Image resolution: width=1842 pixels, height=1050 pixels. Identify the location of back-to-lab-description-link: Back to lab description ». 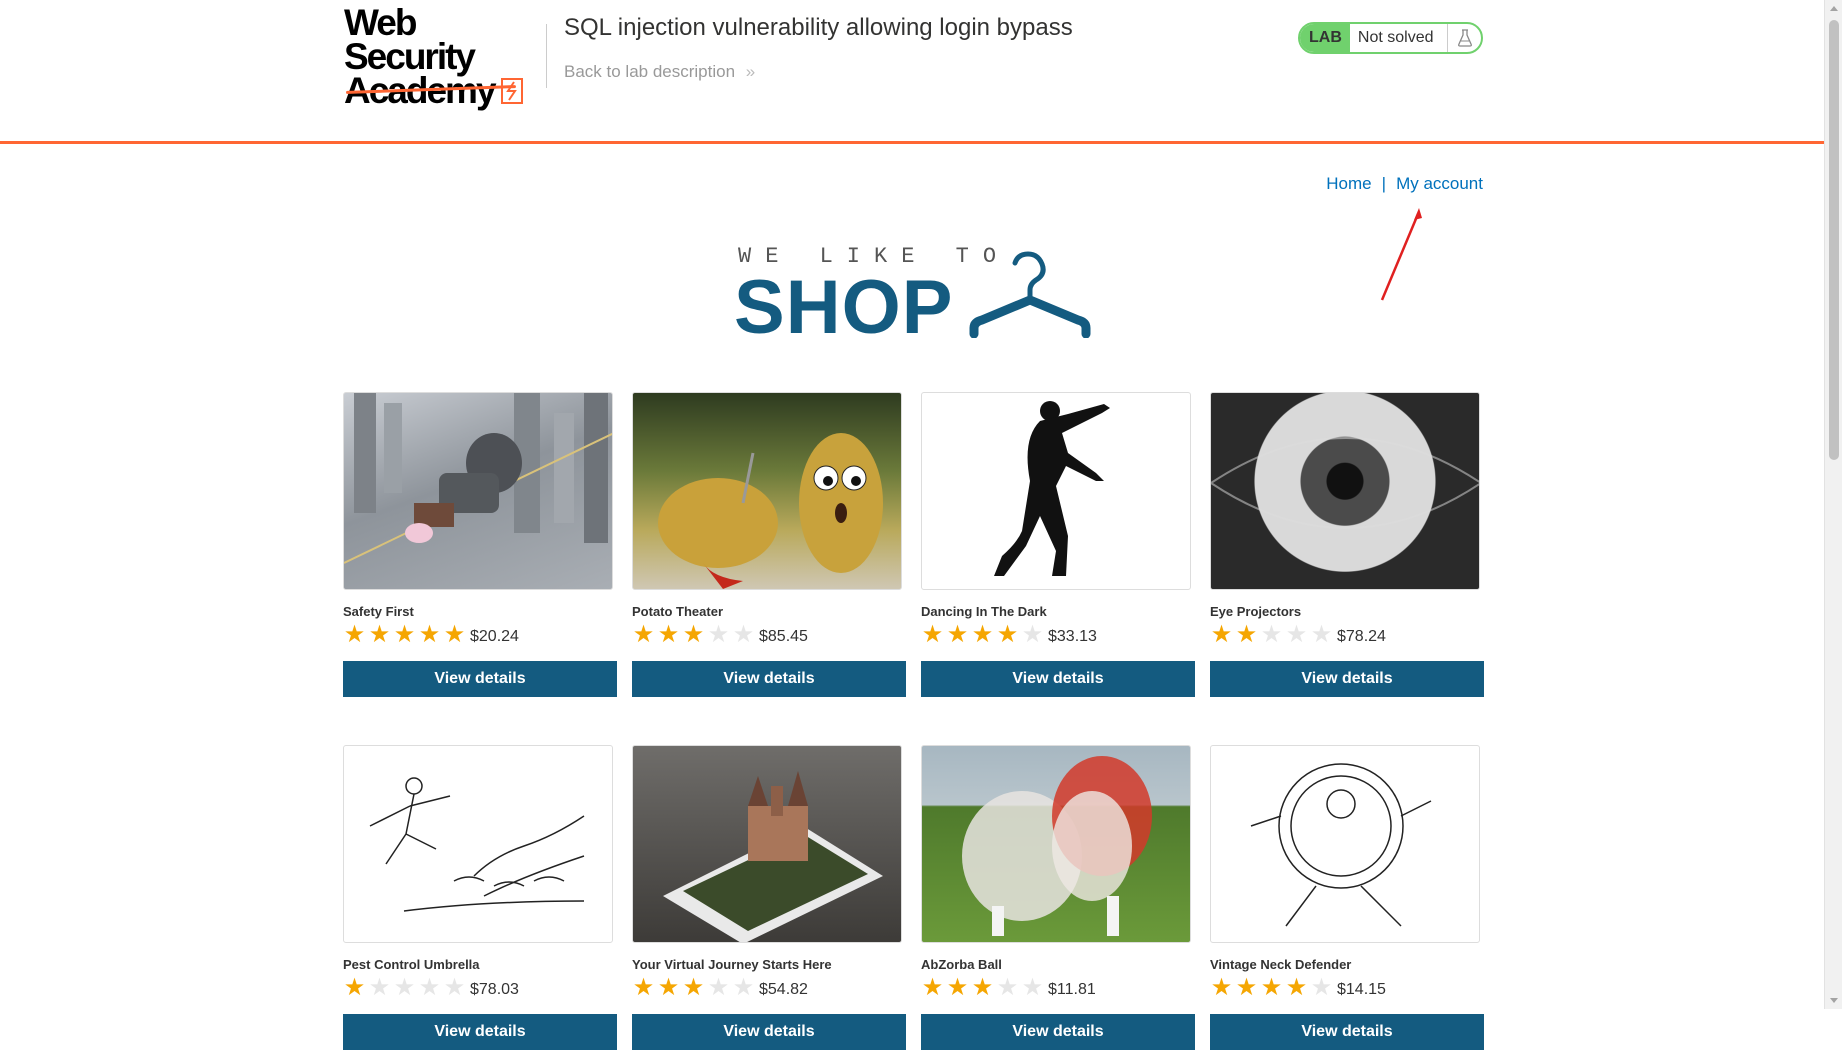
(659, 72).